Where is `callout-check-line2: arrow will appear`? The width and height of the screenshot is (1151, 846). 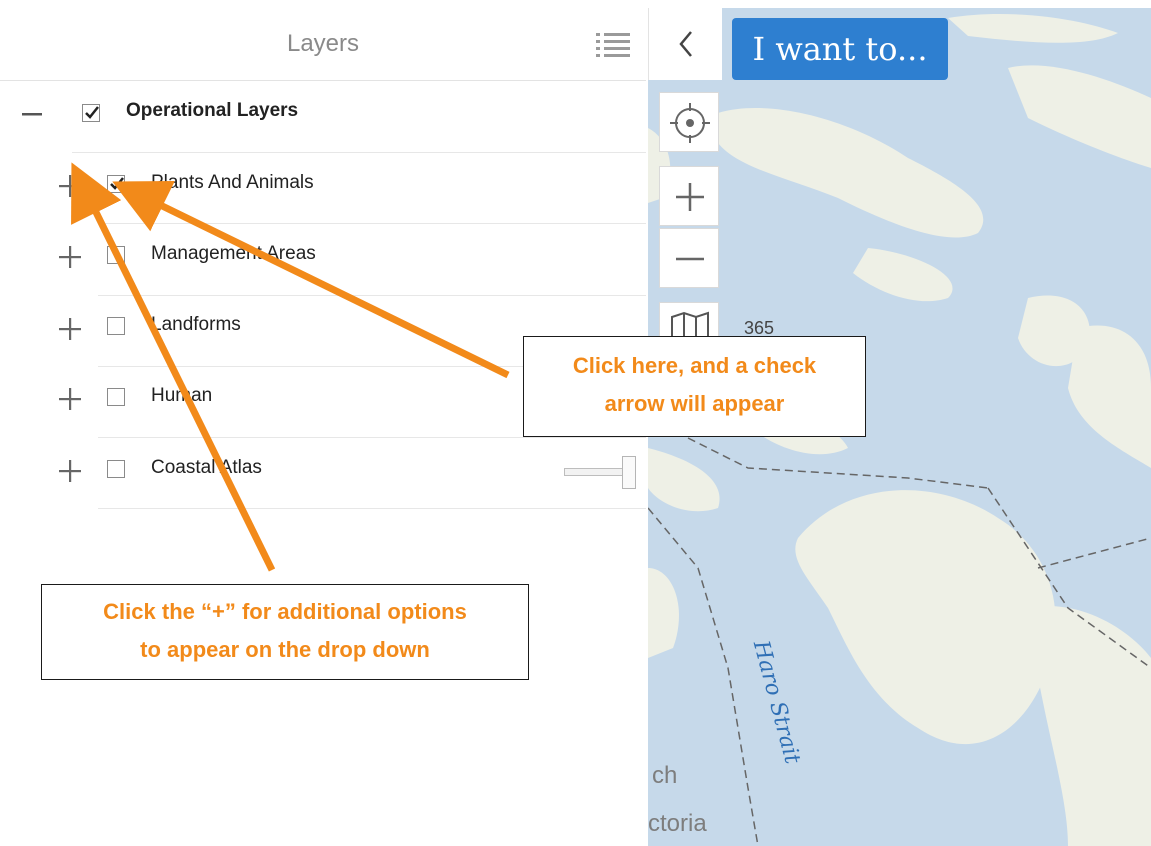
callout-check-line2: arrow will appear is located at coordinates (694, 403).